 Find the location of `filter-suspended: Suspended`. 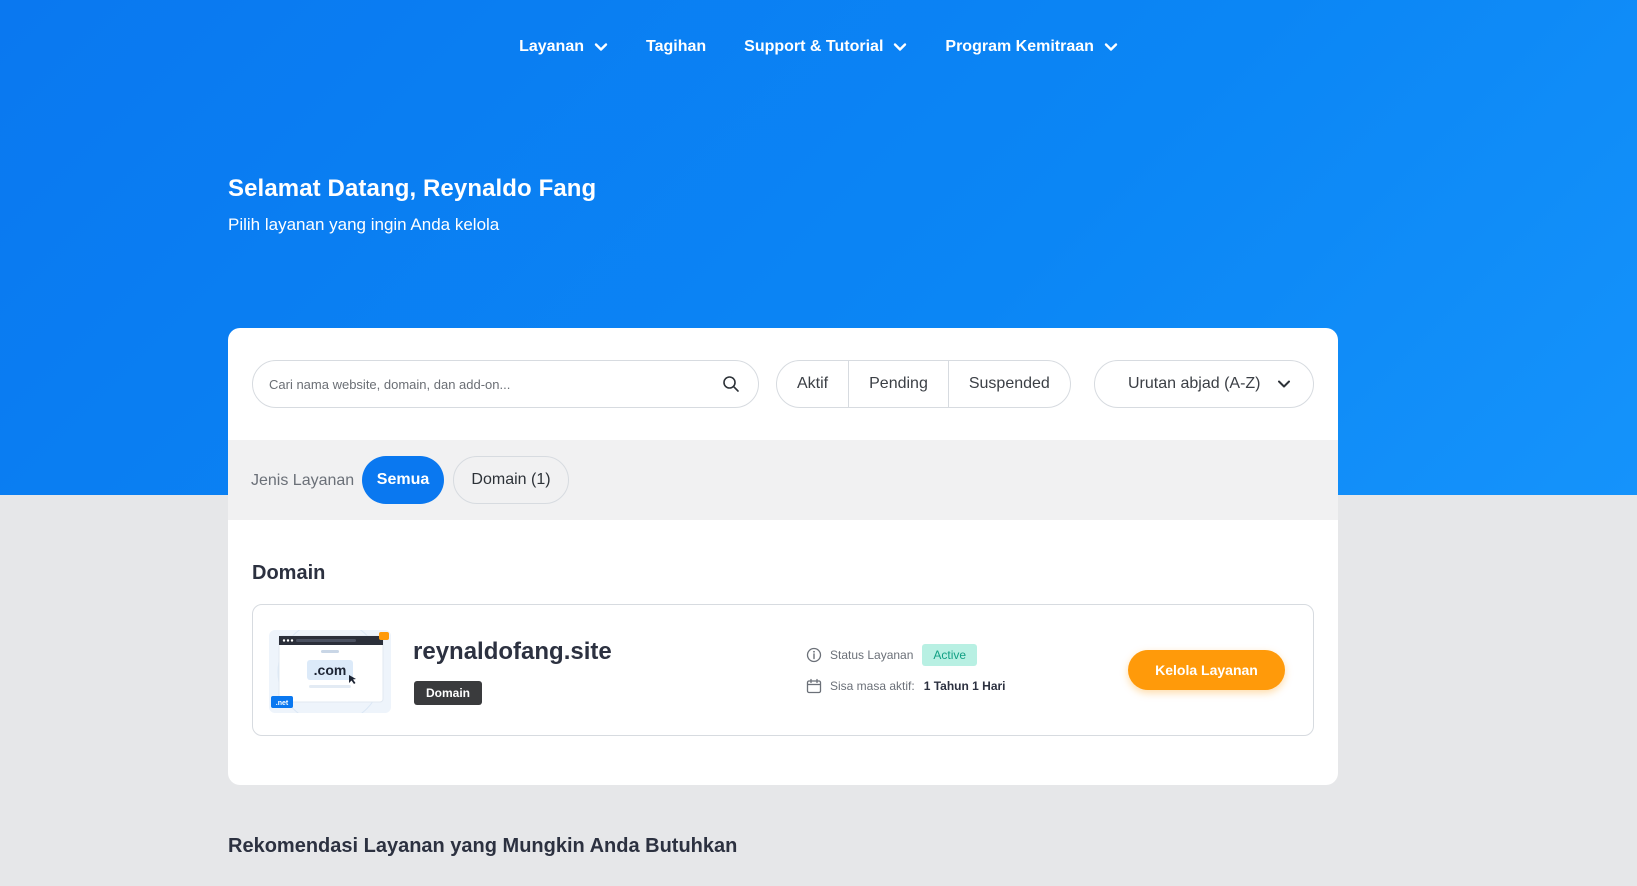

filter-suspended: Suspended is located at coordinates (1009, 384).